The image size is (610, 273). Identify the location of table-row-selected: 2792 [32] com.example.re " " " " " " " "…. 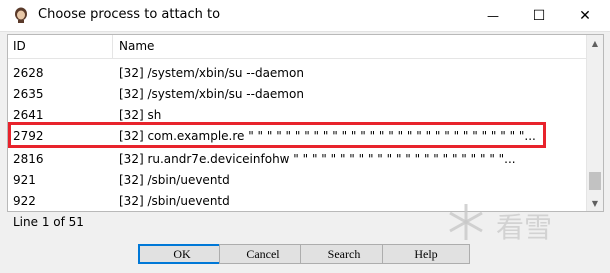
(297, 136).